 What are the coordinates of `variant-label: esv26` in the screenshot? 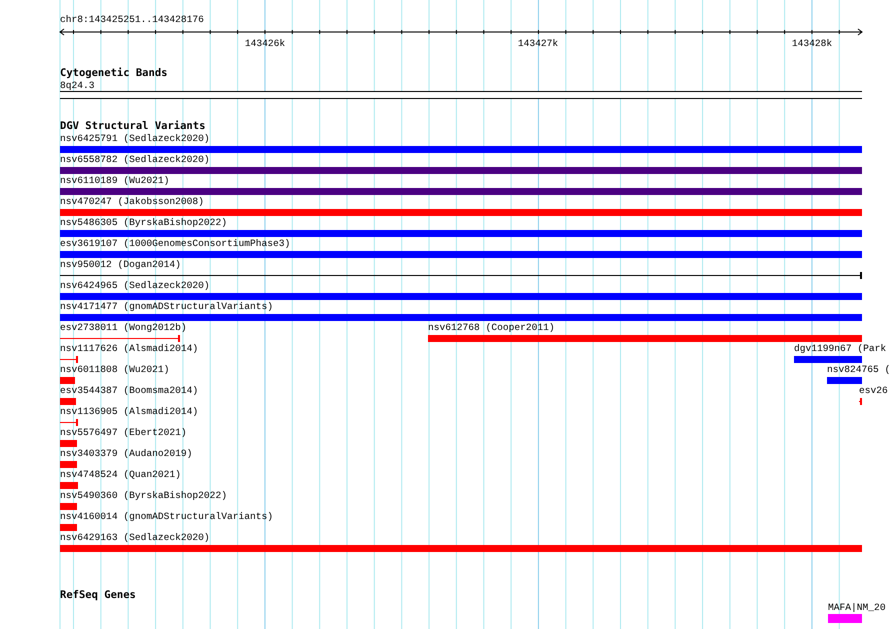 It's located at (873, 391).